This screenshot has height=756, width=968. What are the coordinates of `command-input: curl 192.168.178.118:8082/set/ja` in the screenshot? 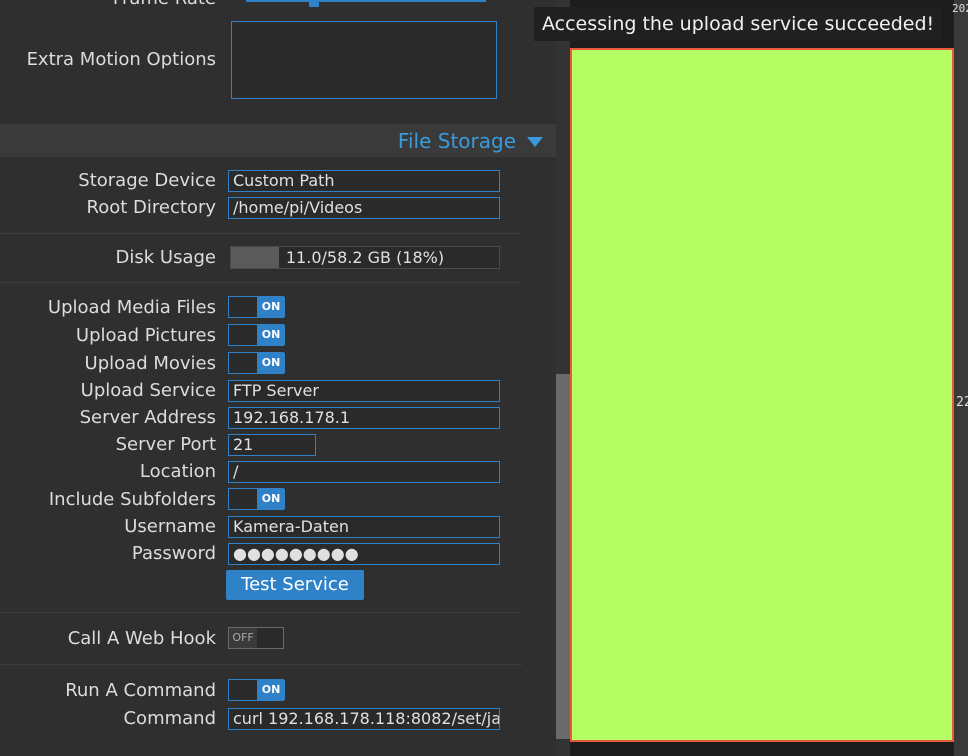 It's located at (364, 719).